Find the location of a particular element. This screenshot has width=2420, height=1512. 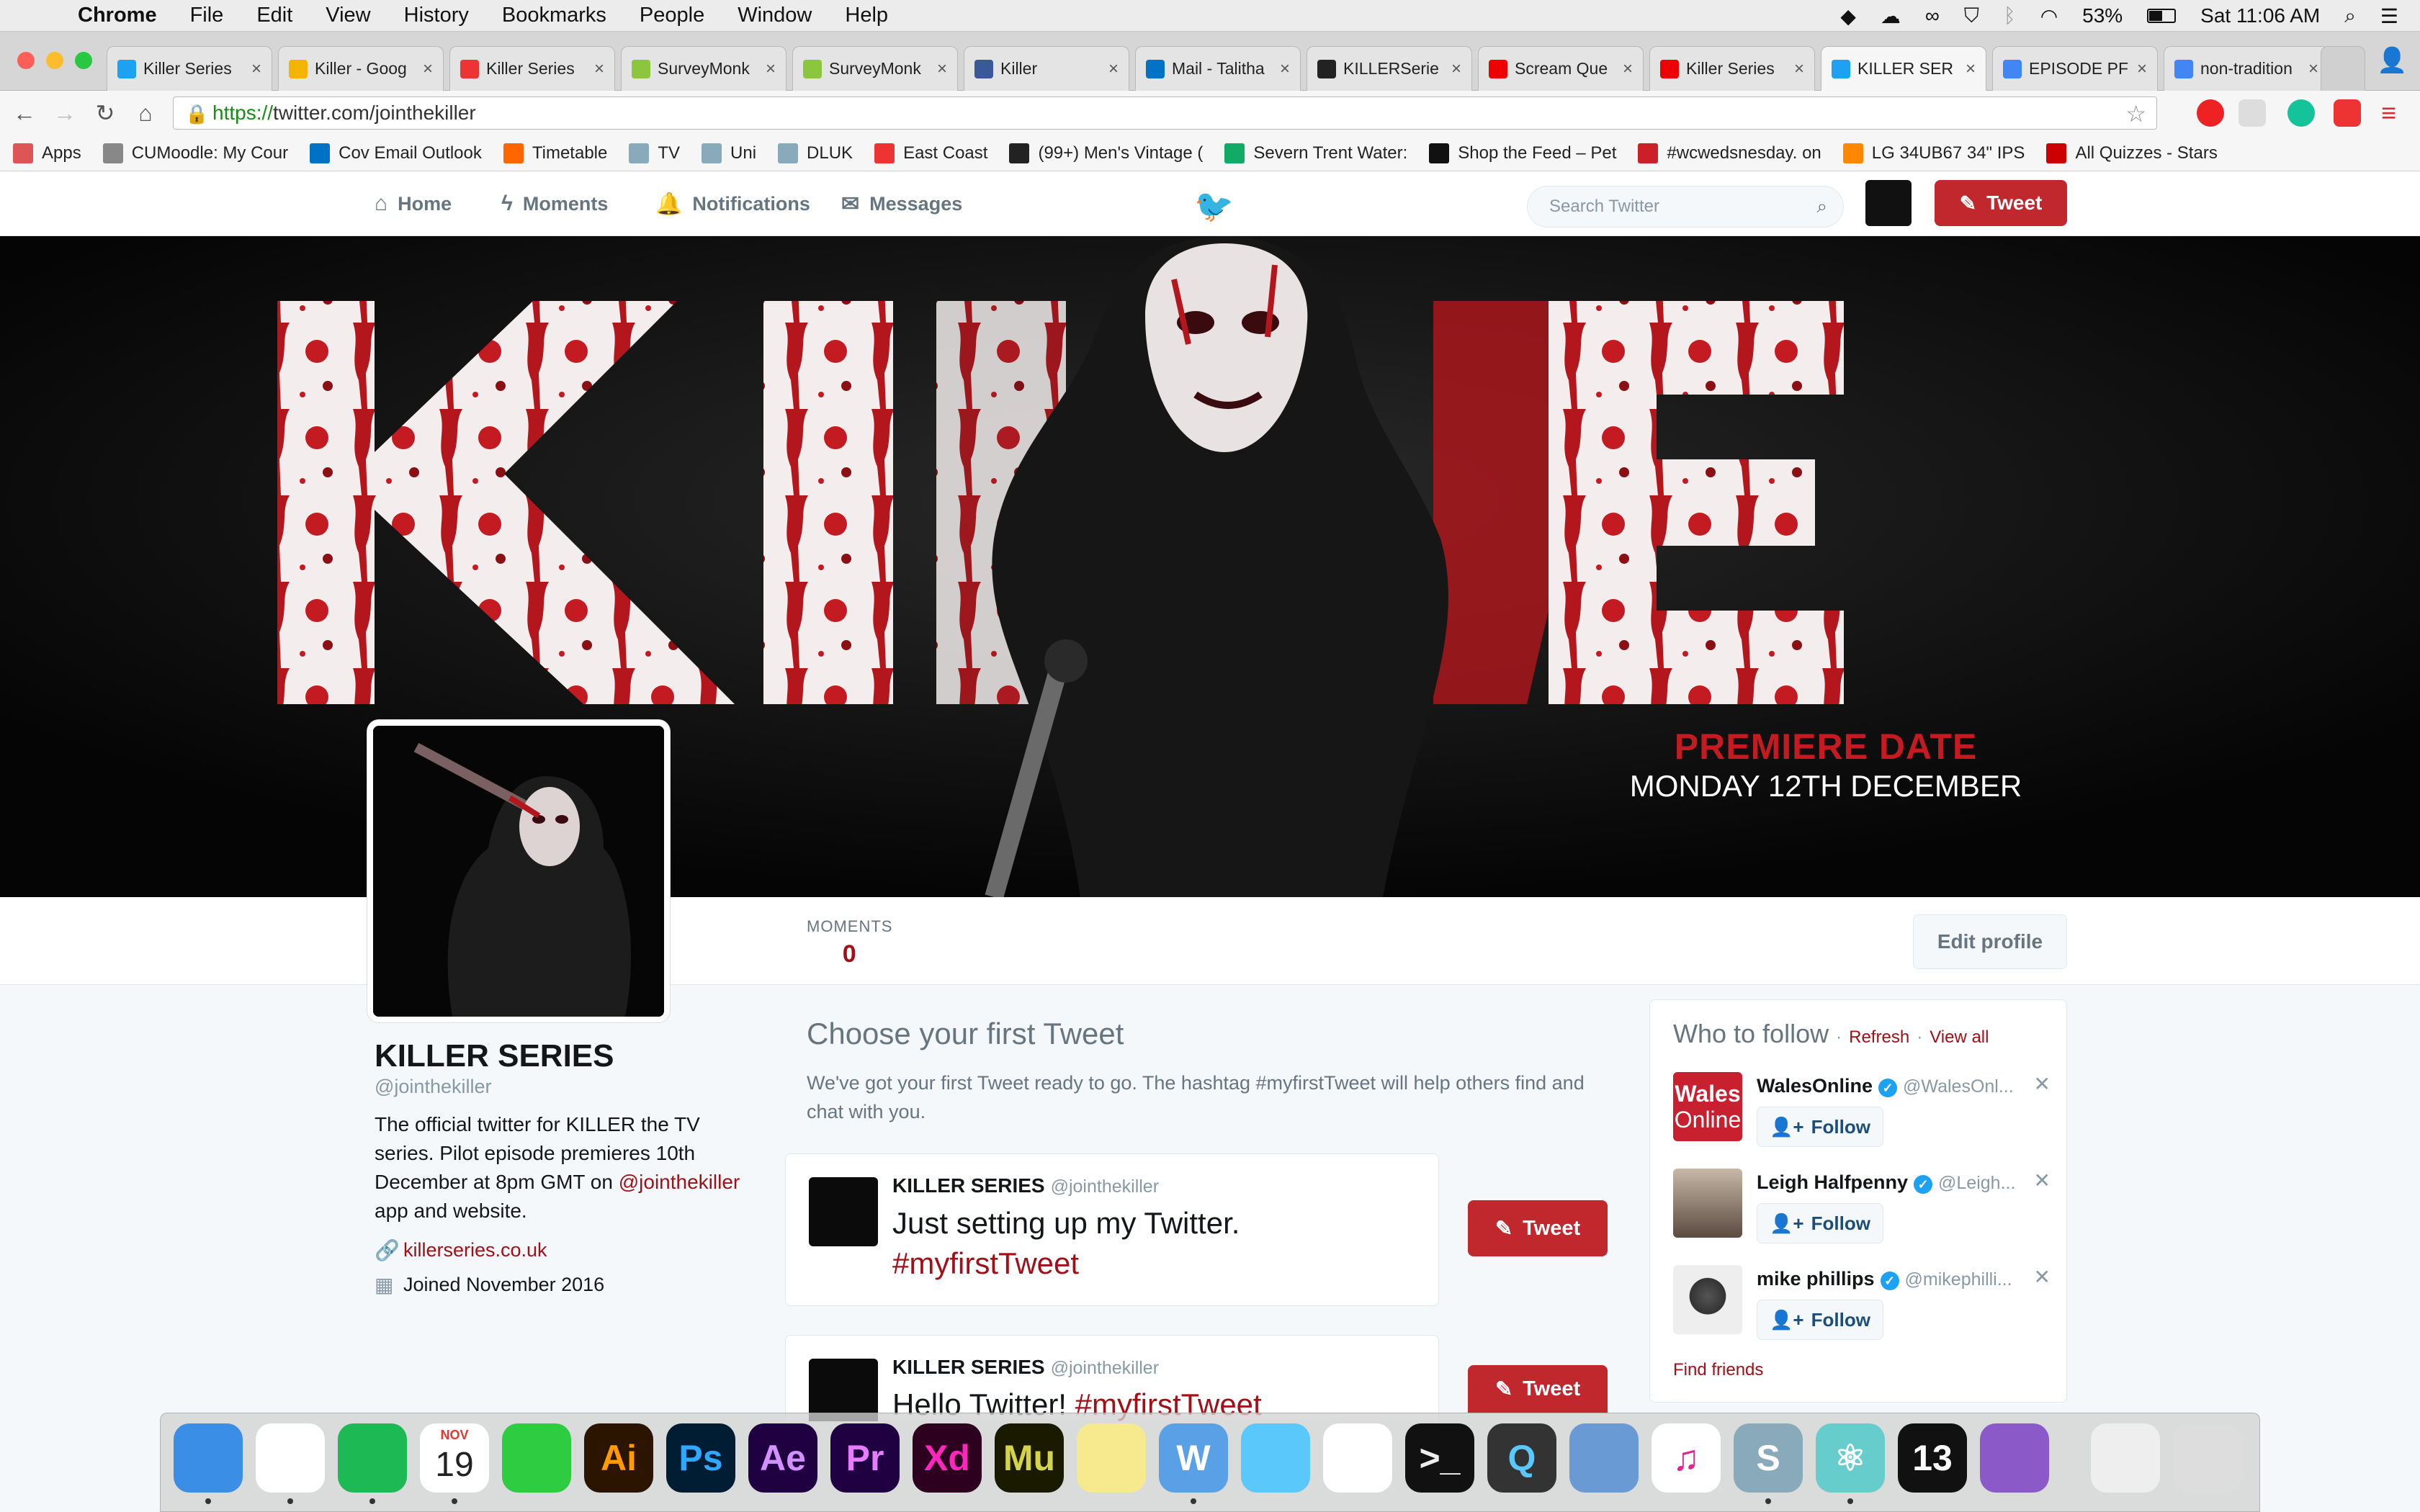

moments-stat: MOMENTS 0 is located at coordinates (850, 942).